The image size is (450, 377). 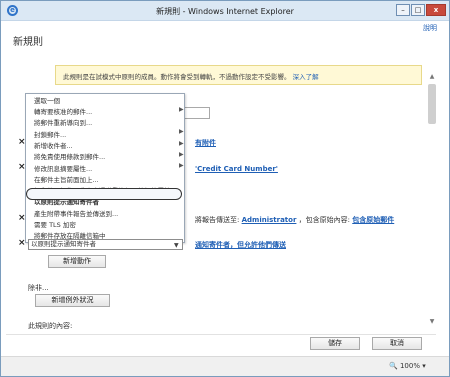 I want to click on divider, so click(x=221, y=334).